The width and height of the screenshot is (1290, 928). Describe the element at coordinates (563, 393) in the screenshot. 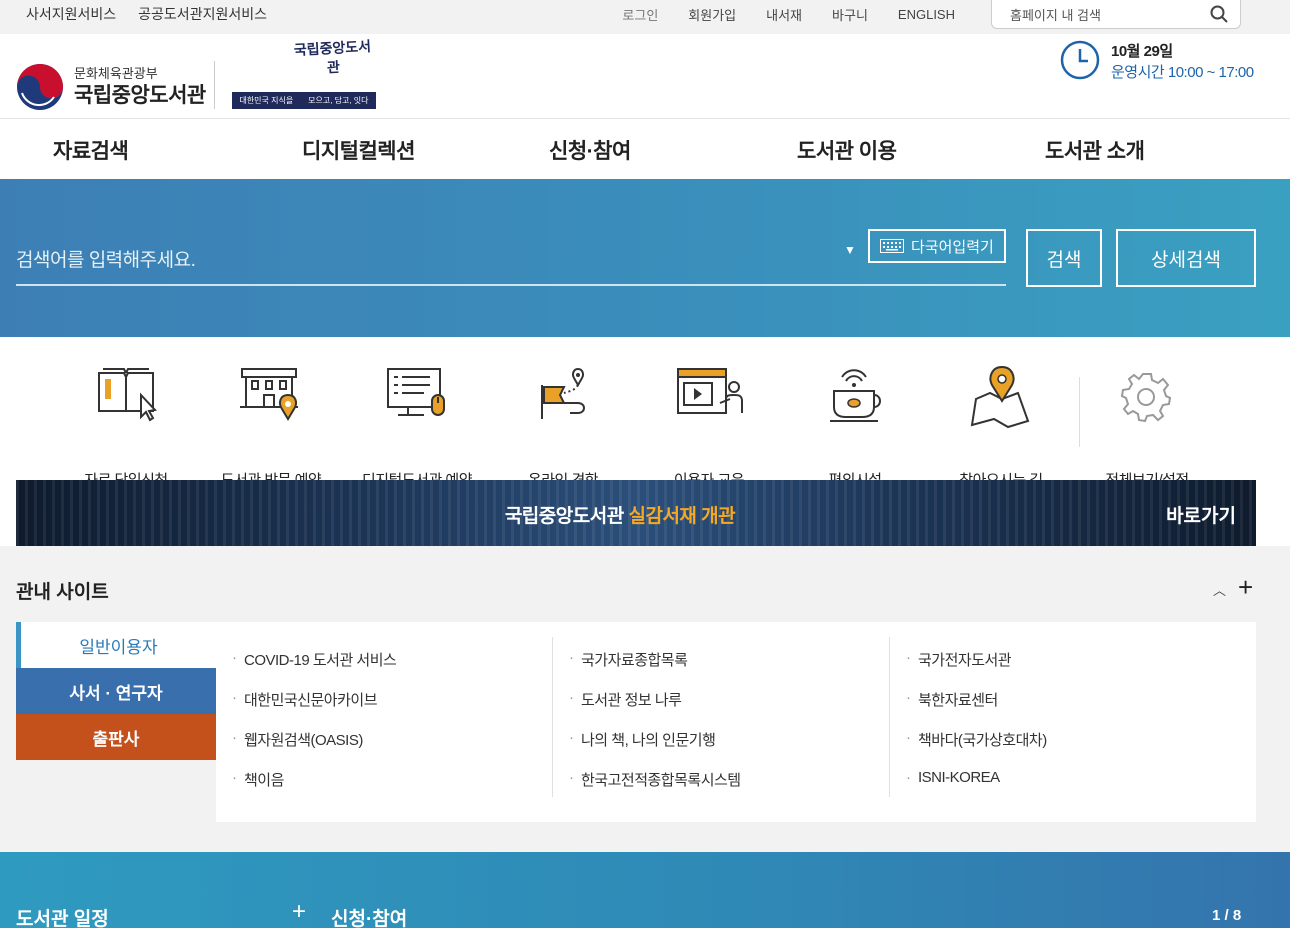

I see `online-tour-icon` at that location.